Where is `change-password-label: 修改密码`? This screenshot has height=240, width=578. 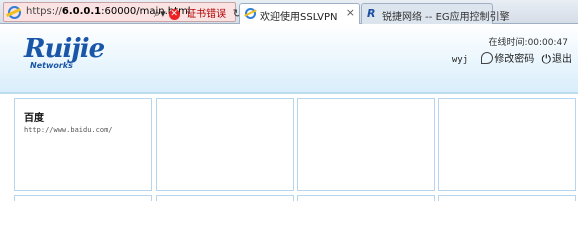 change-password-label: 修改密码 is located at coordinates (514, 59).